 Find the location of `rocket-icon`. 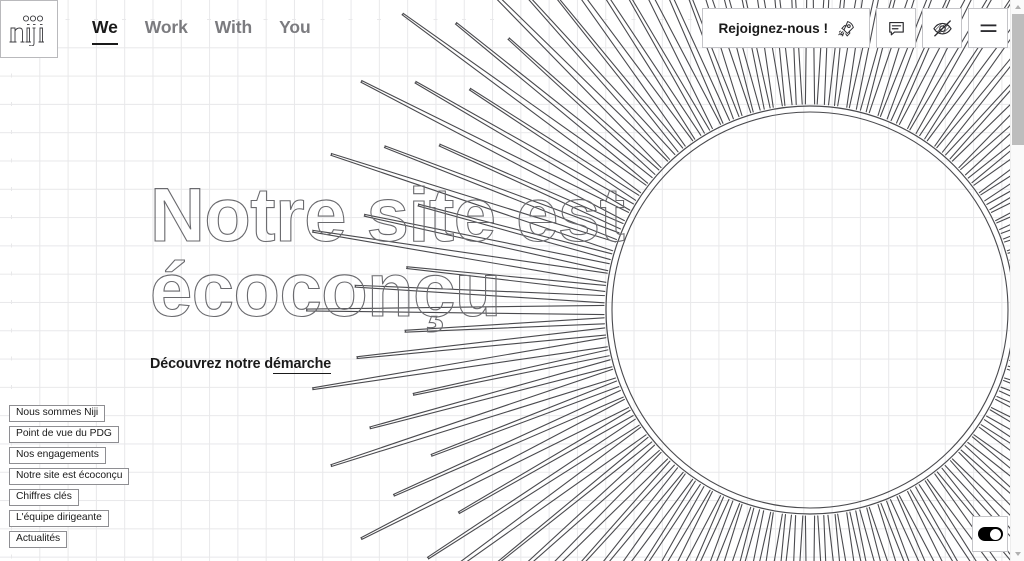

rocket-icon is located at coordinates (846, 28).